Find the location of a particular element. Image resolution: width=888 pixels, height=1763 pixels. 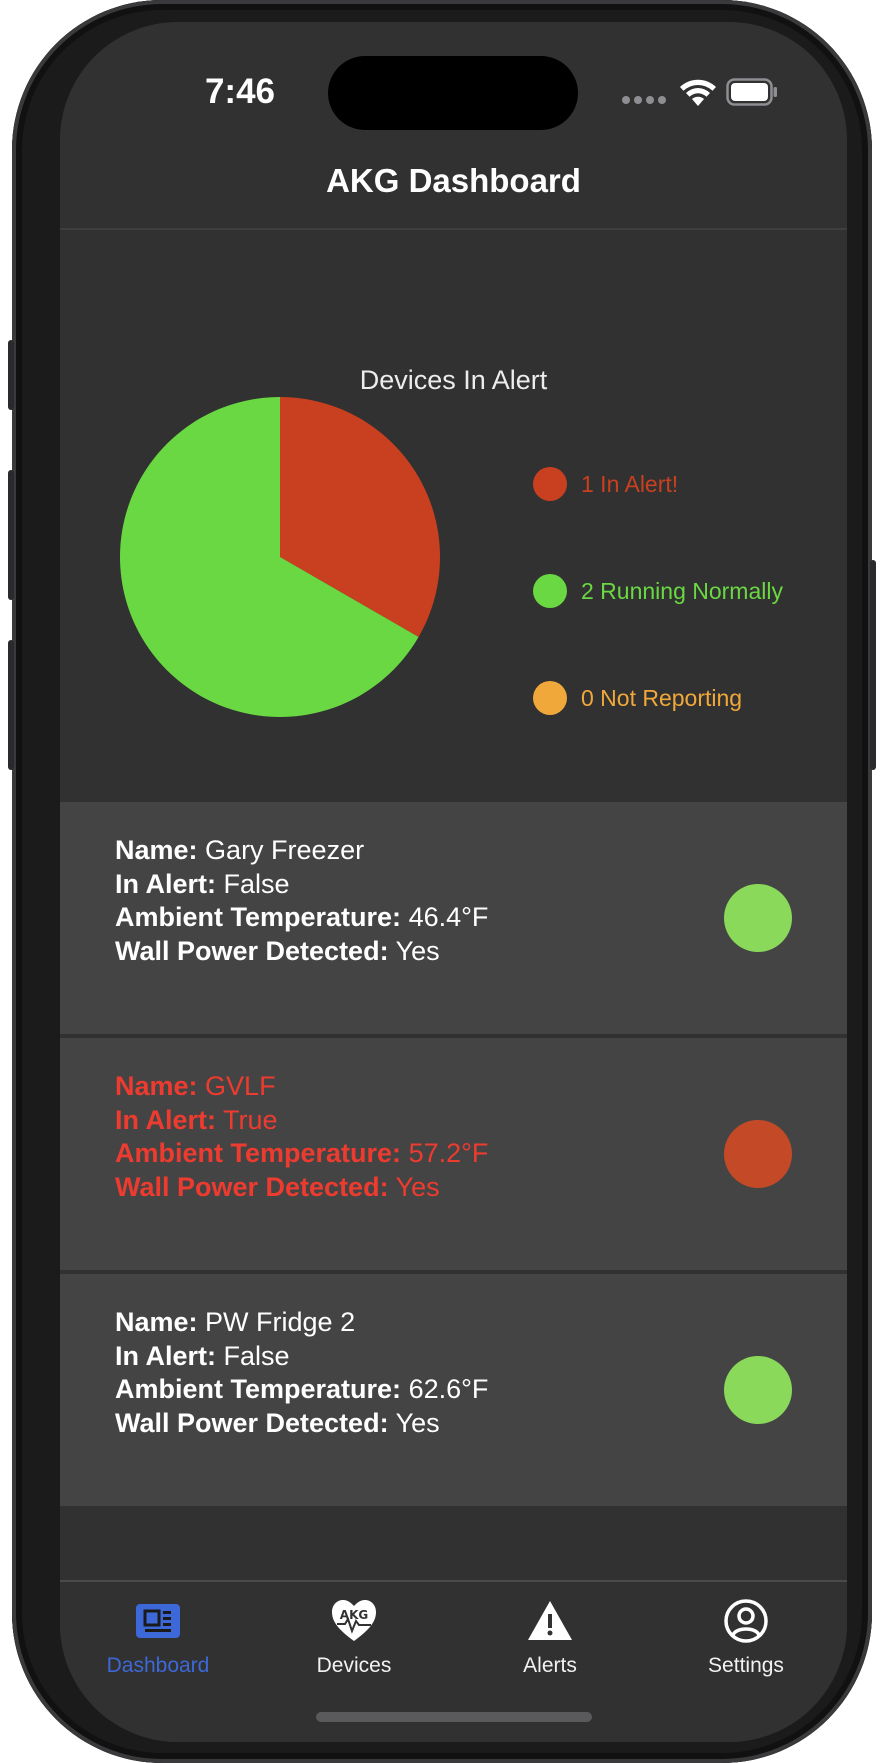

dashboard-icon is located at coordinates (158, 1621).